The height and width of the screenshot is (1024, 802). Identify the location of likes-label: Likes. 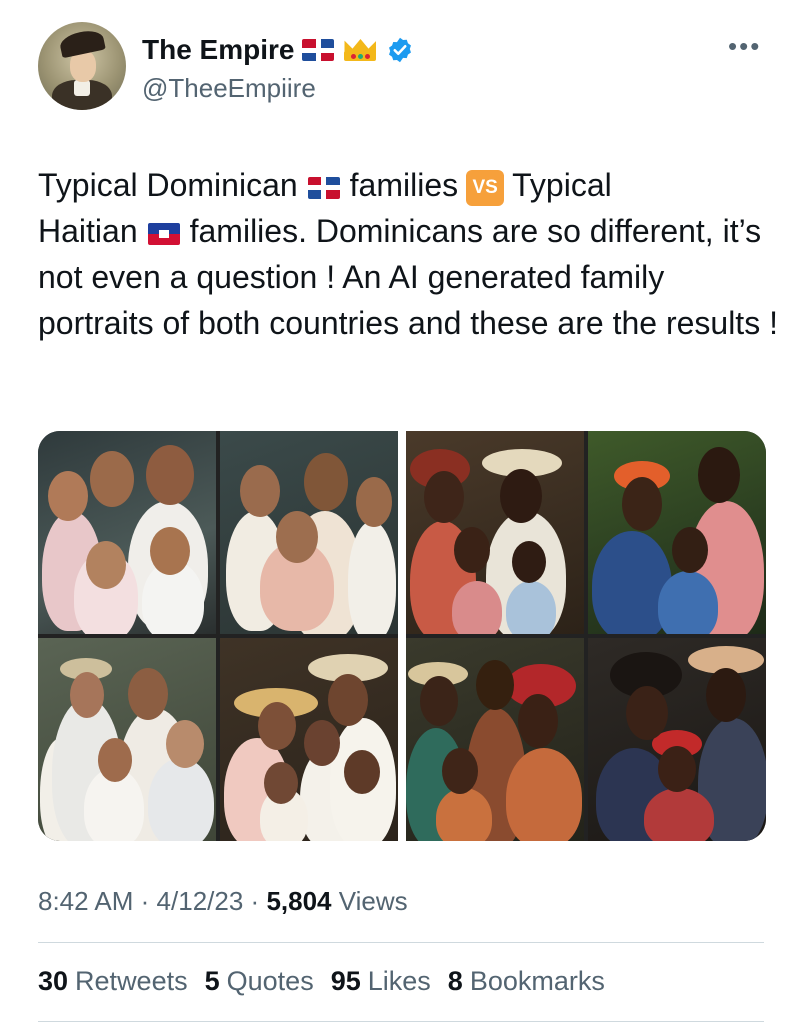
(399, 981).